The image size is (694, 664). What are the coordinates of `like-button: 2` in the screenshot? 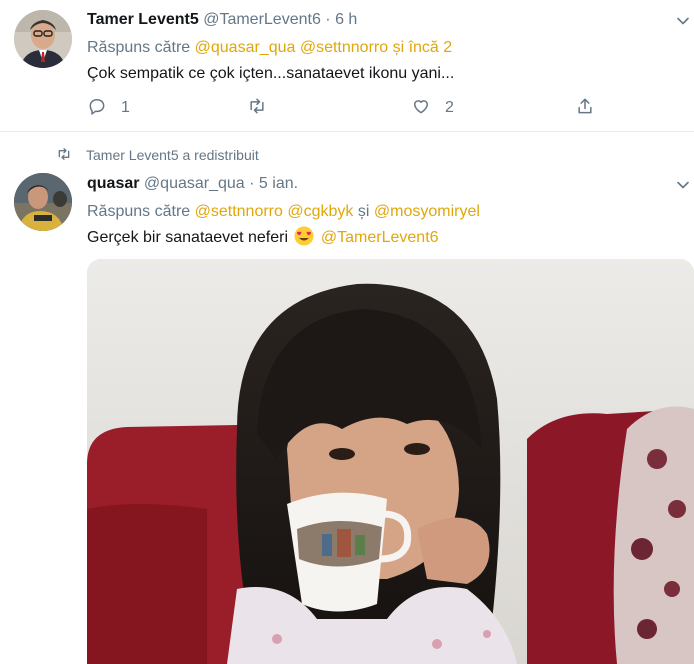 It's located at (432, 108).